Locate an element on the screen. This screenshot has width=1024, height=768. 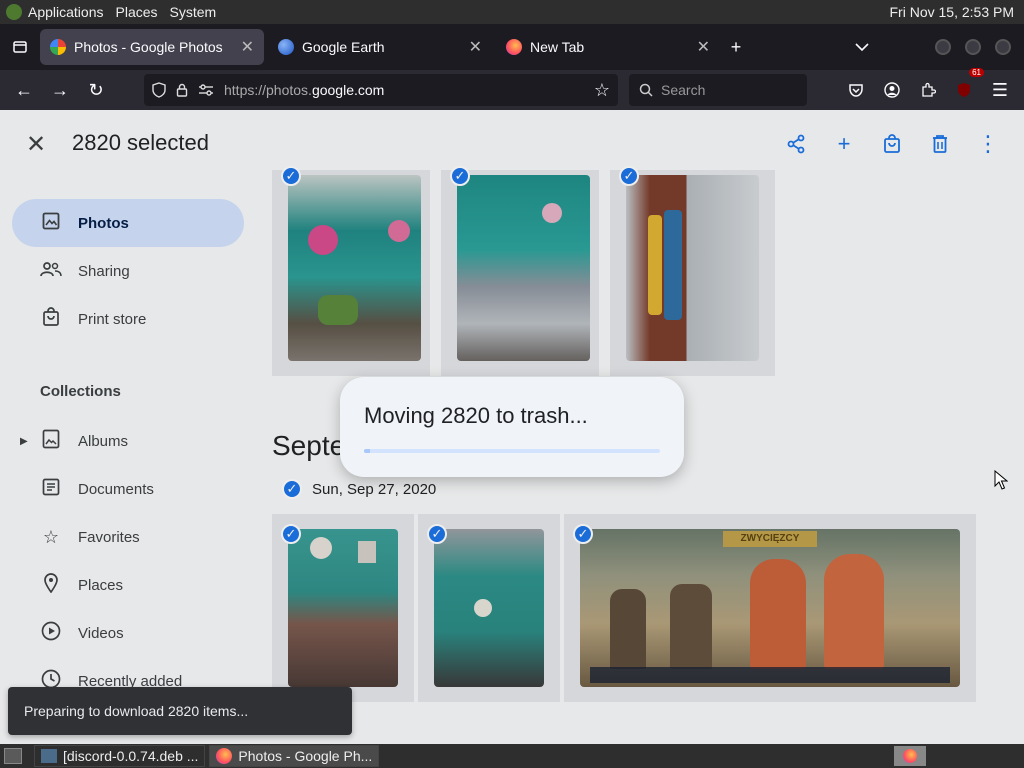
tab-new-tab: New Tab ✕ is located at coordinates (608, 47).